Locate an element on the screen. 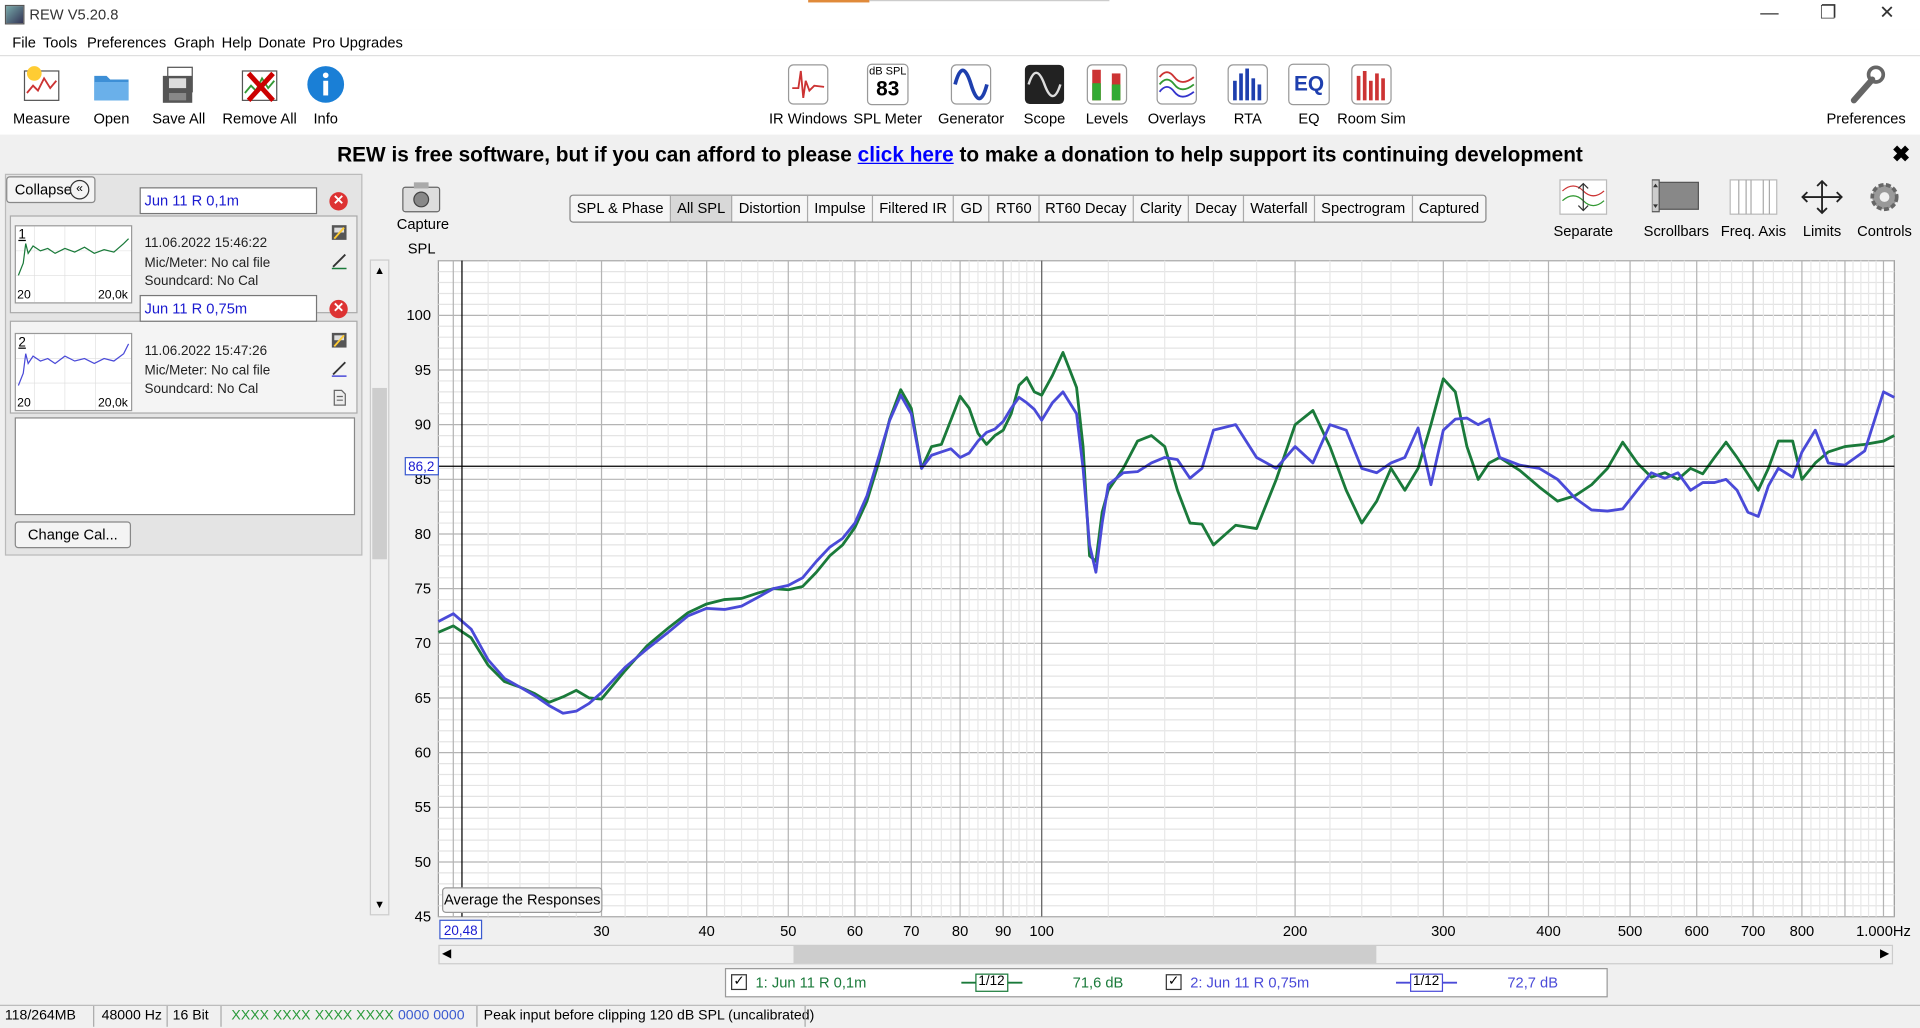  x-tick-label: 300 is located at coordinates (1443, 932).